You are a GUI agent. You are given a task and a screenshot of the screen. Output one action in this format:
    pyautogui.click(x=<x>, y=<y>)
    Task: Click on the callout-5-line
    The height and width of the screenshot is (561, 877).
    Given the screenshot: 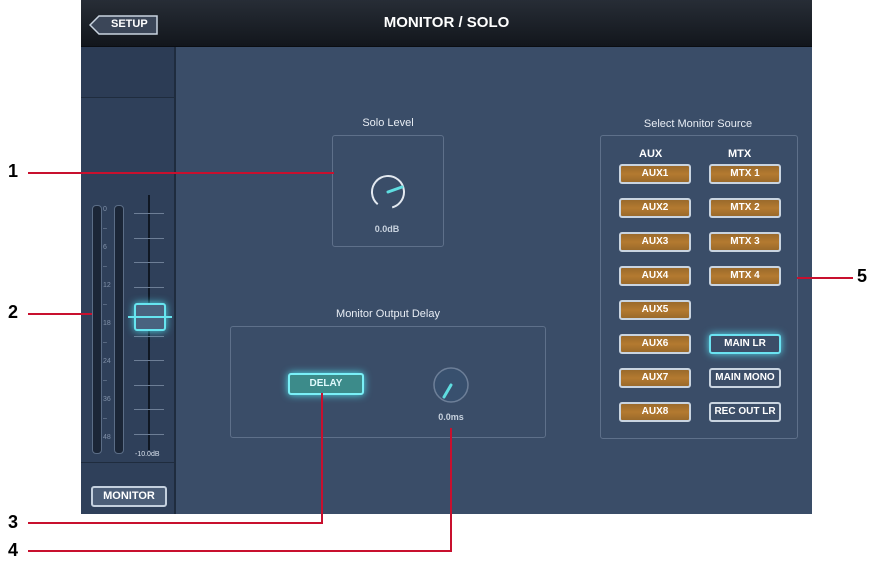 What is the action you would take?
    pyautogui.click(x=825, y=278)
    